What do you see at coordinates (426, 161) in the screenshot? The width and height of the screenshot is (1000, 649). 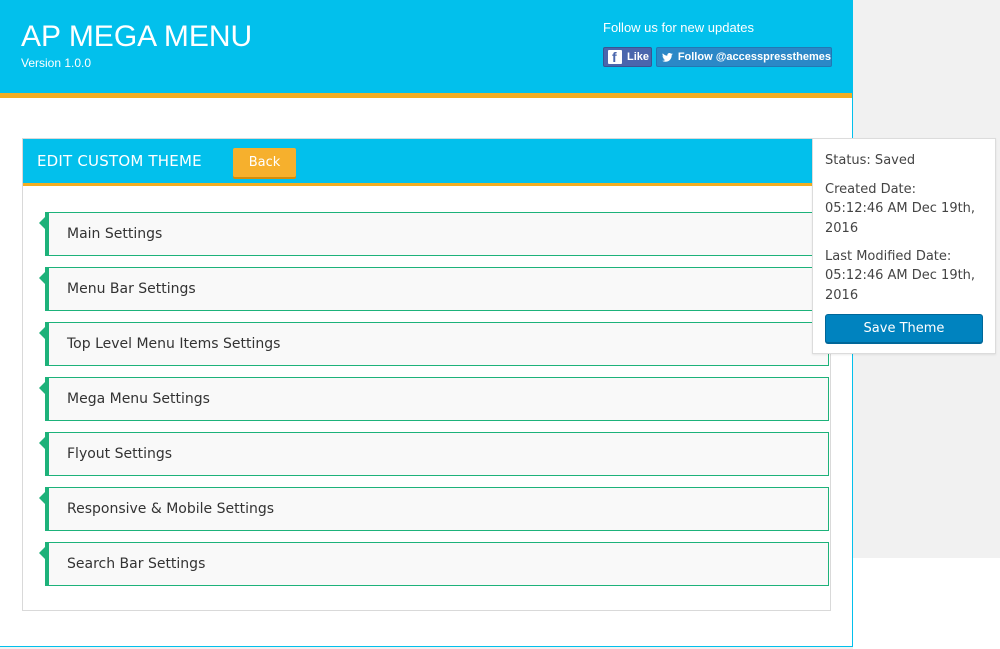 I see `panel-header: EDIT CUSTOM THEME Back` at bounding box center [426, 161].